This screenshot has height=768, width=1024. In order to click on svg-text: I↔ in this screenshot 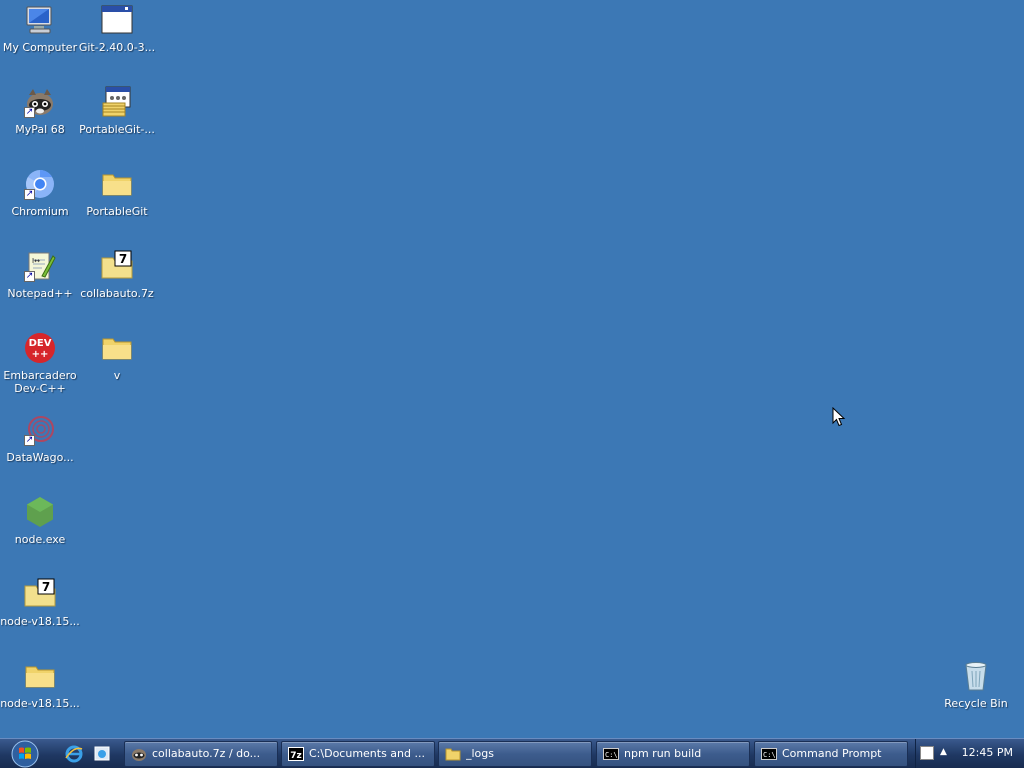, I will do `click(36, 261)`.